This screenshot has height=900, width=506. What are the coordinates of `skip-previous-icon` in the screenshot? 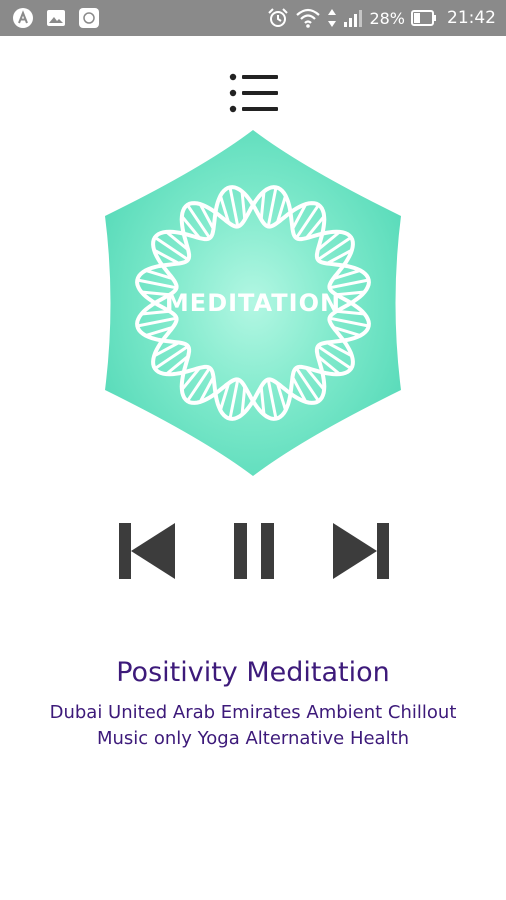 It's located at (147, 551).